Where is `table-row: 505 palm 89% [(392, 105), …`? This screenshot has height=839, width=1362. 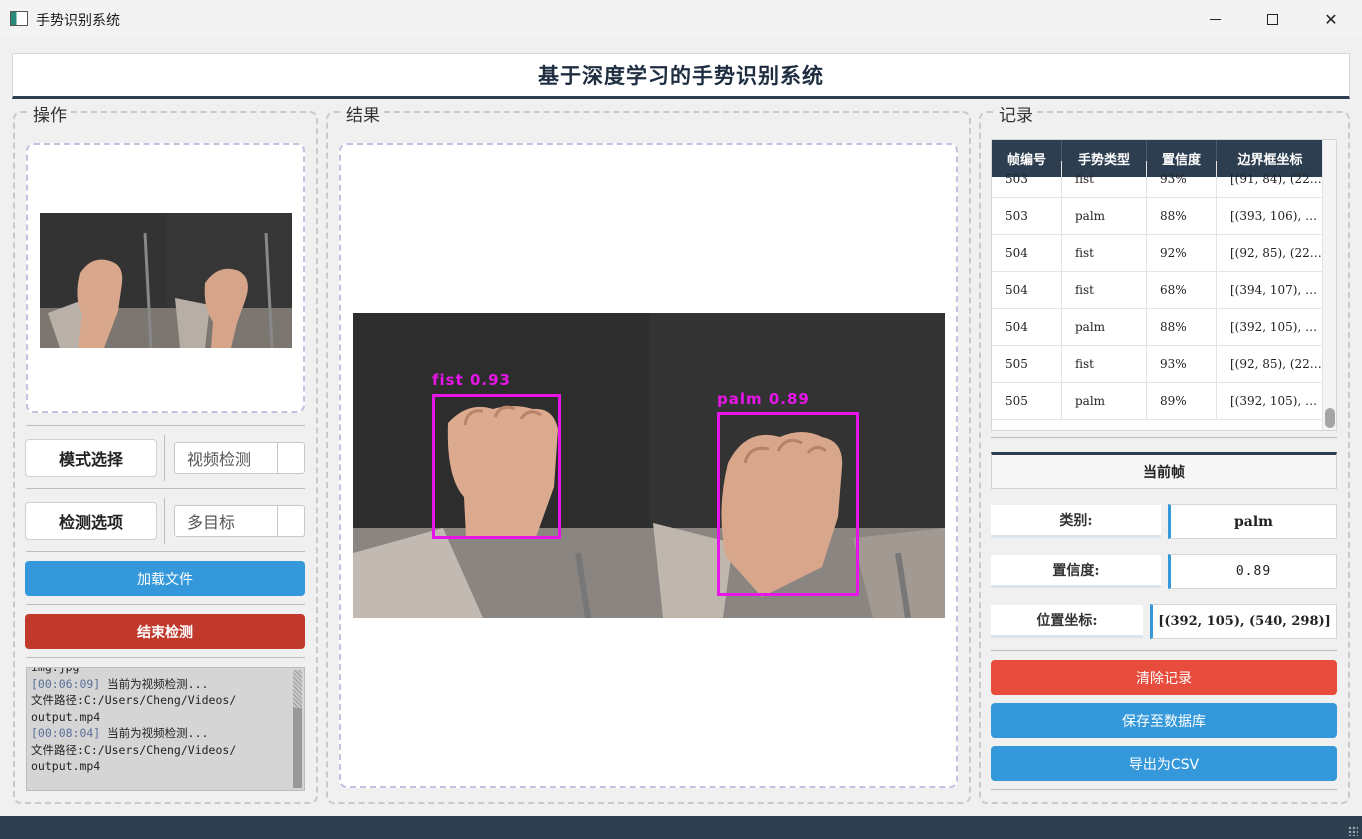
table-row: 505 palm 89% [(392, 105), … is located at coordinates (1158, 401).